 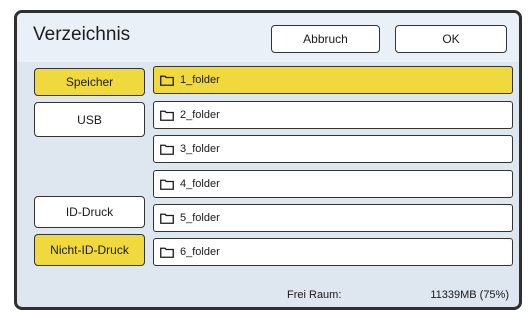 I want to click on folder-item-6: 6_folder, so click(x=333, y=252).